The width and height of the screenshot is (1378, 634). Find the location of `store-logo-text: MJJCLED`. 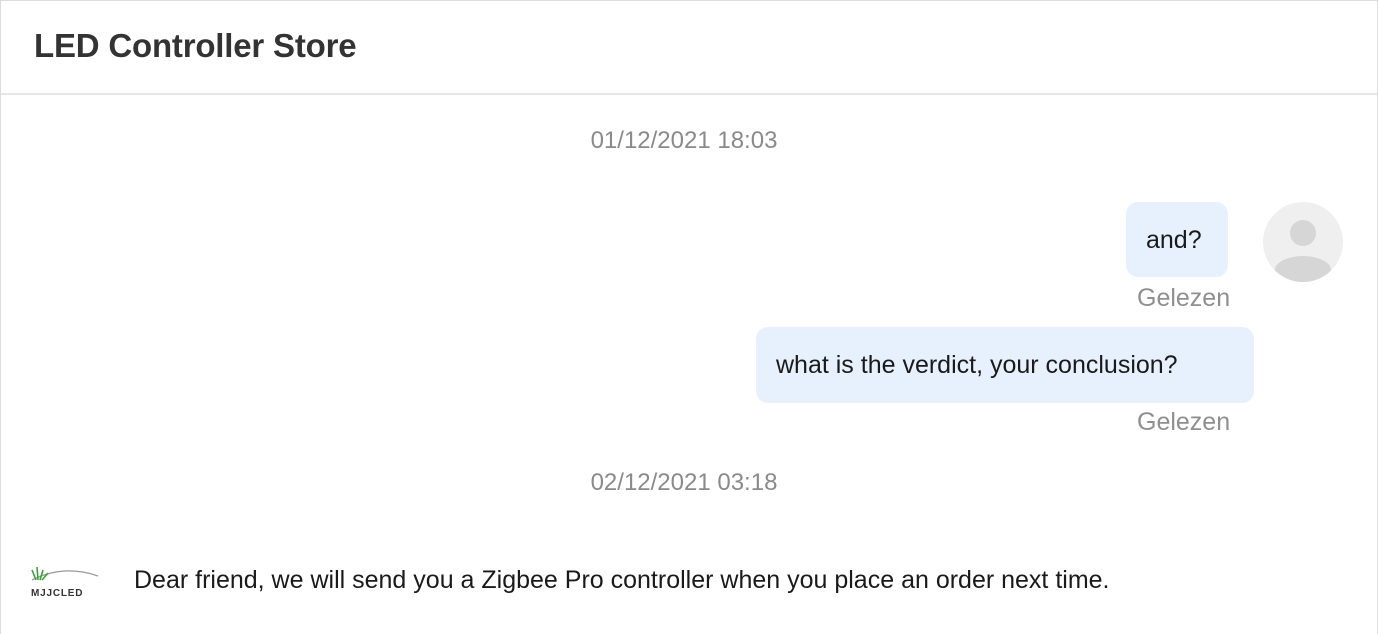

store-logo-text: MJJCLED is located at coordinates (57, 593).